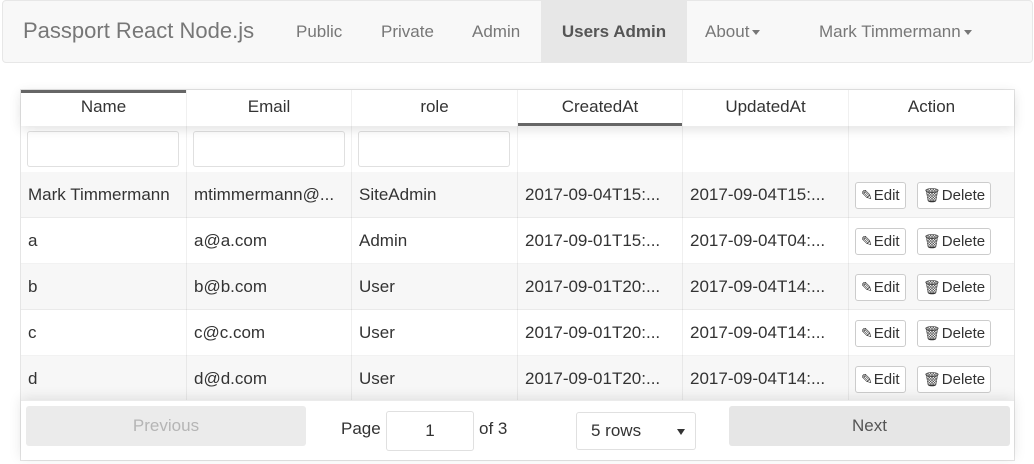 This screenshot has width=1034, height=464. I want to click on name-filter-input, so click(103, 149).